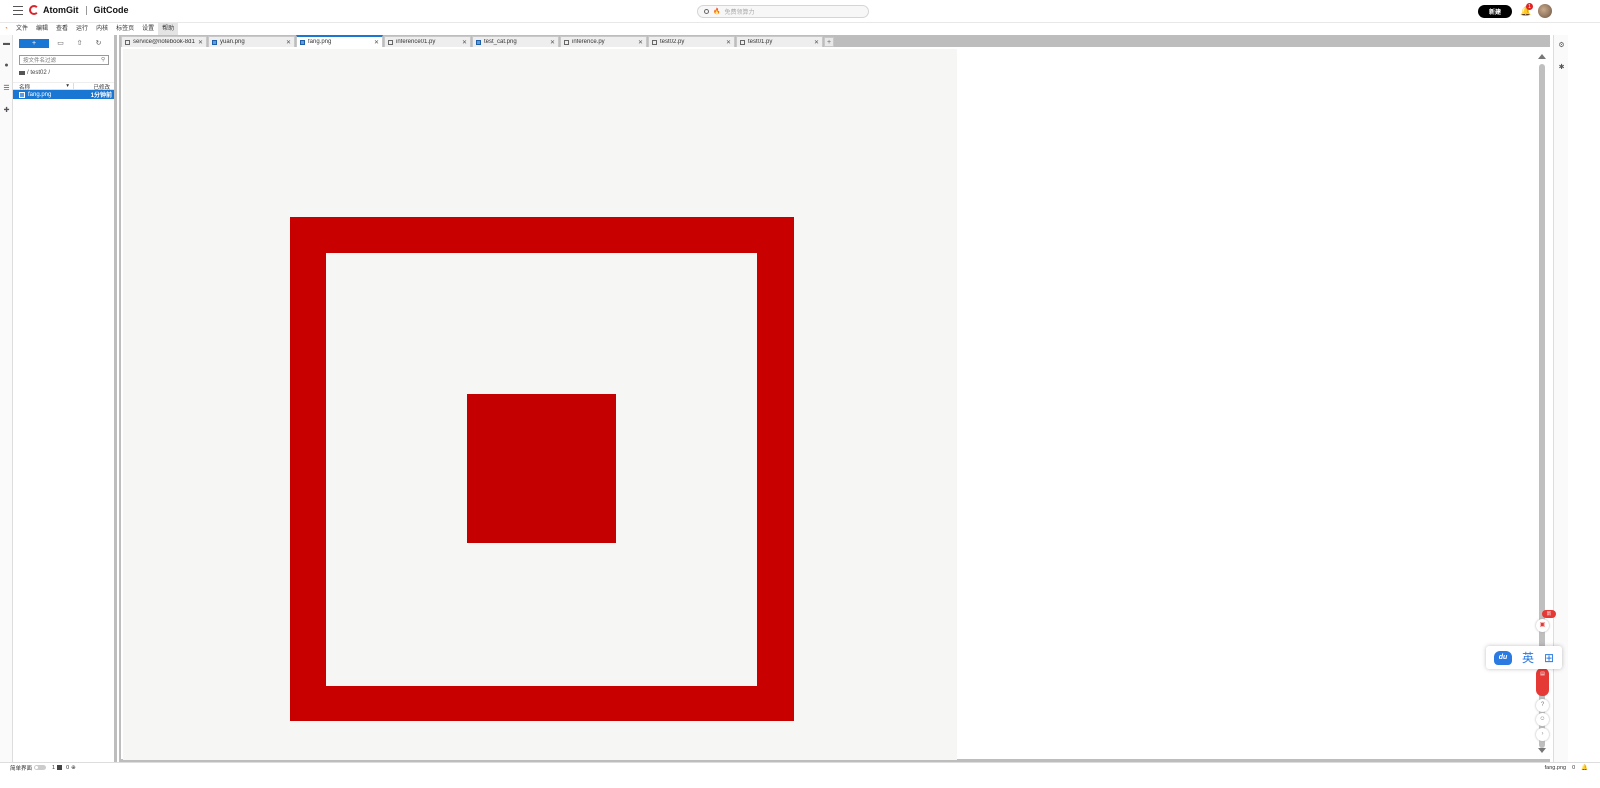 The image size is (1600, 788). What do you see at coordinates (320, 42) in the screenshot?
I see `tab-label: fang.png` at bounding box center [320, 42].